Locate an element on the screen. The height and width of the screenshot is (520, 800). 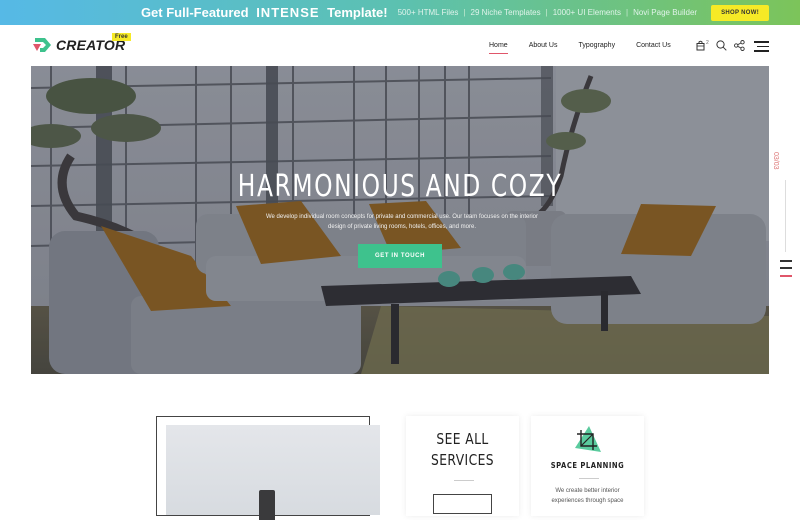
search-icon is located at coordinates (721, 45).